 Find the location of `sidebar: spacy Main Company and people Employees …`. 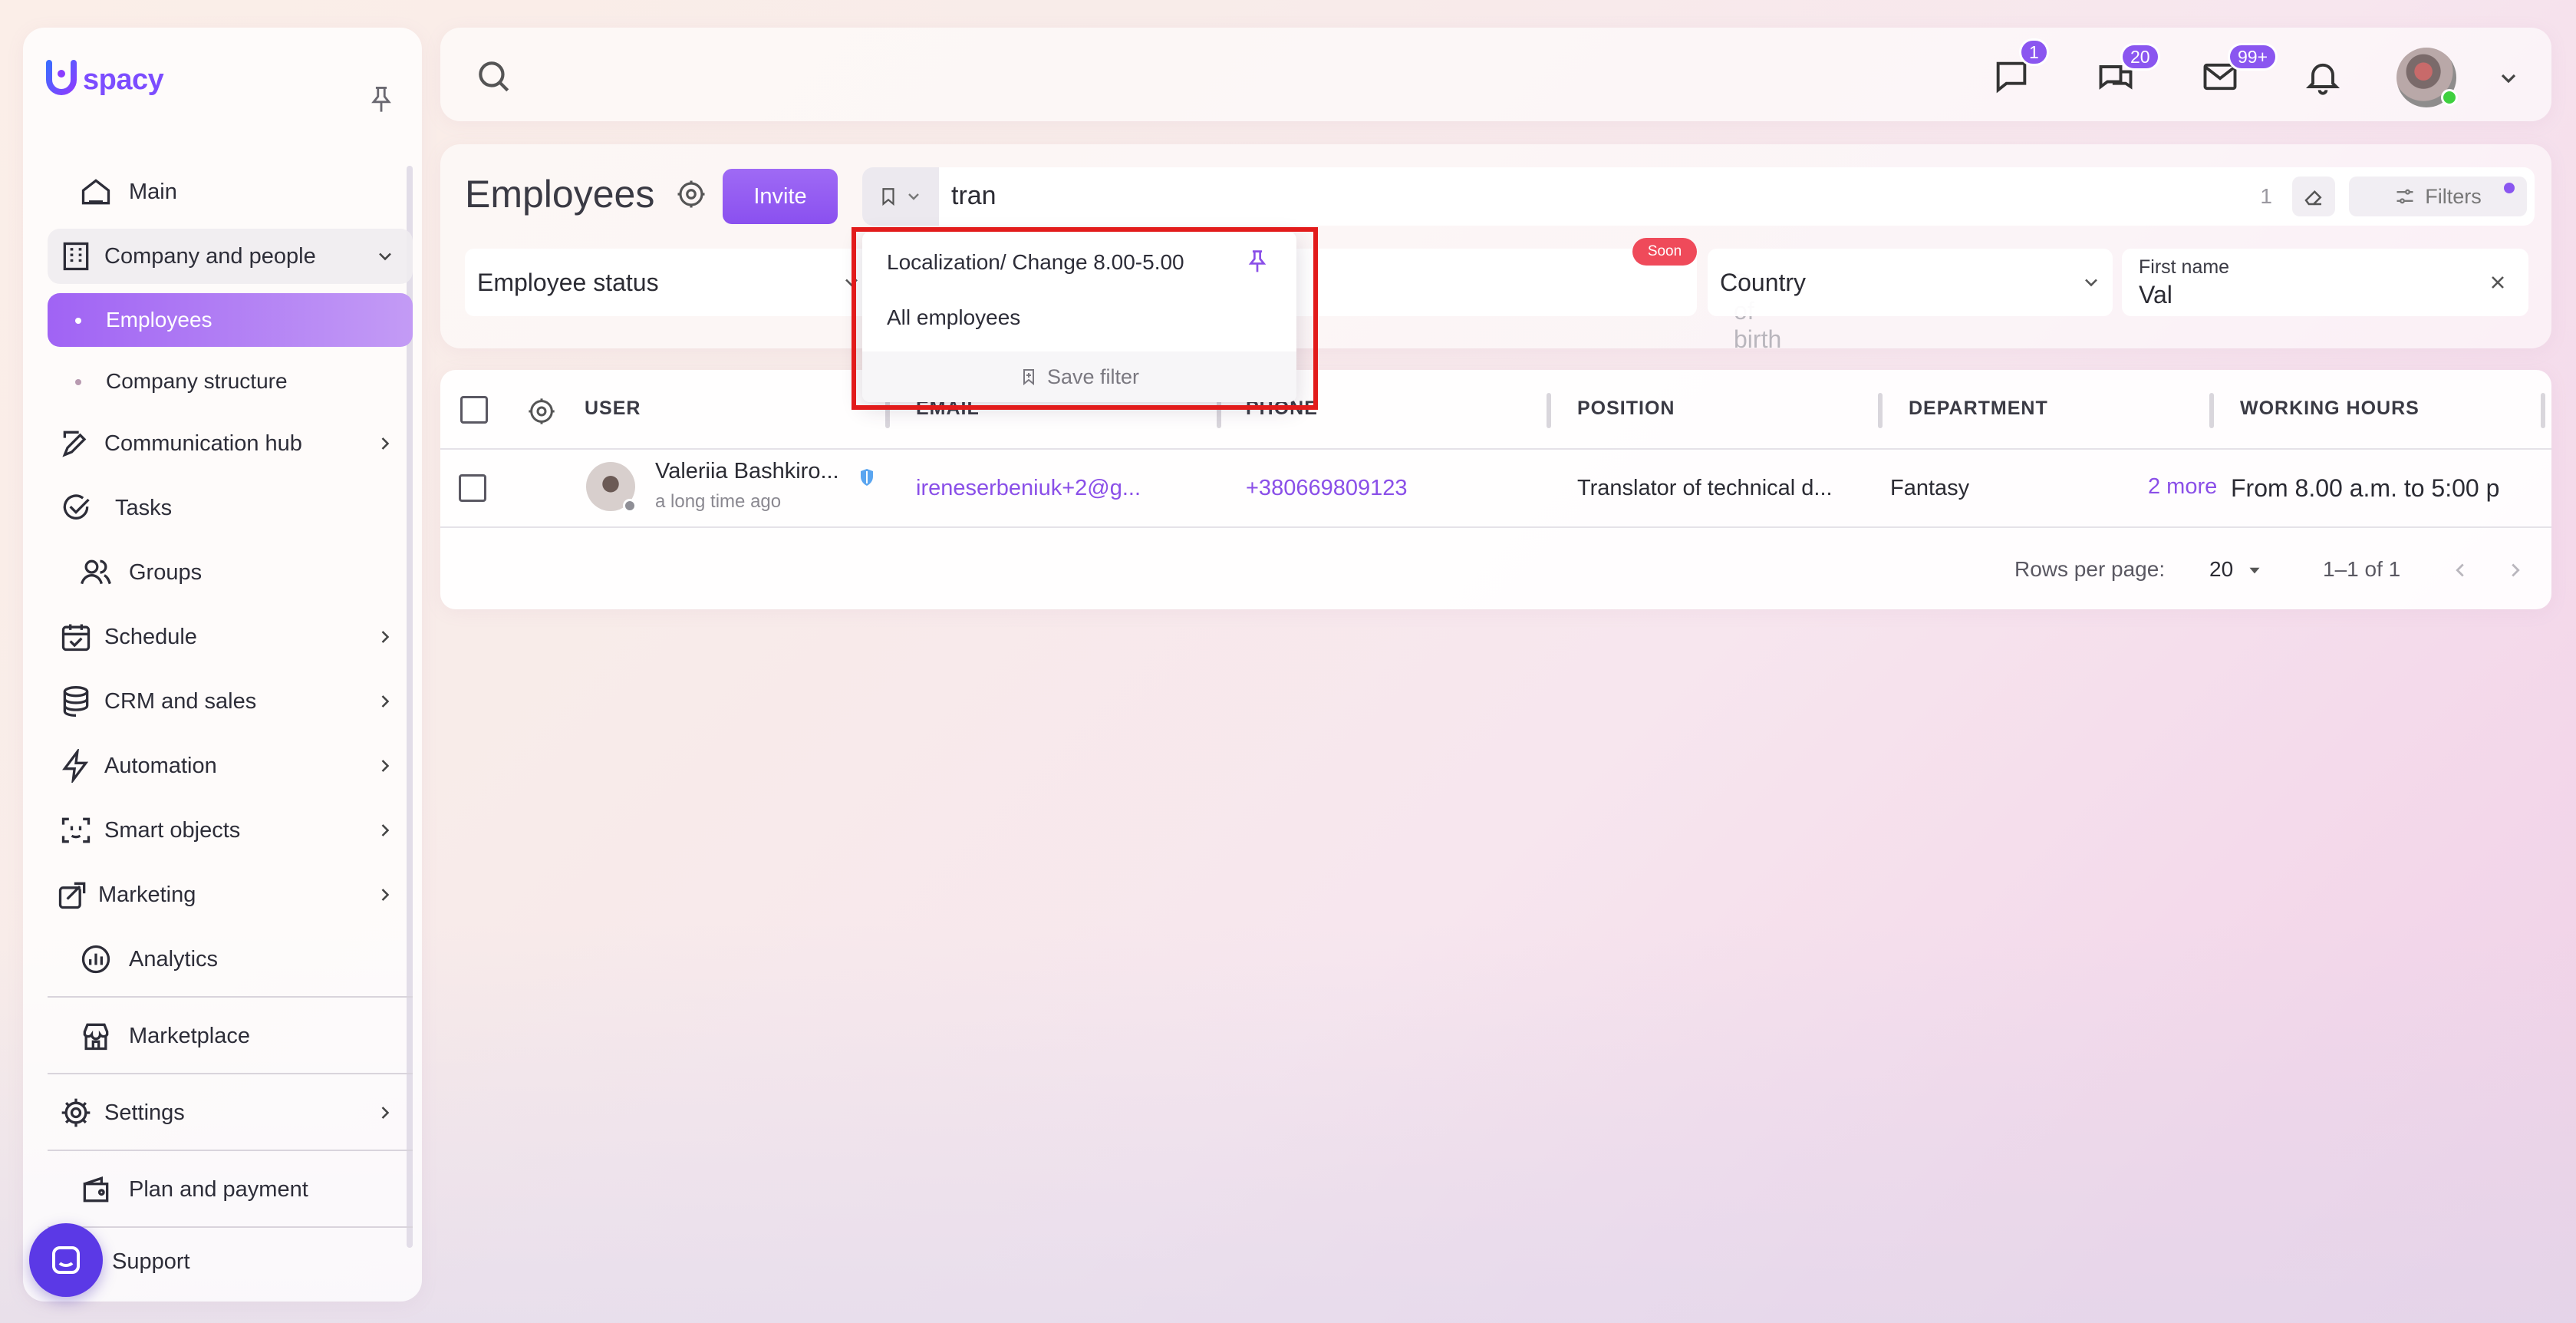

sidebar: spacy Main Company and people Employees … is located at coordinates (222, 665).